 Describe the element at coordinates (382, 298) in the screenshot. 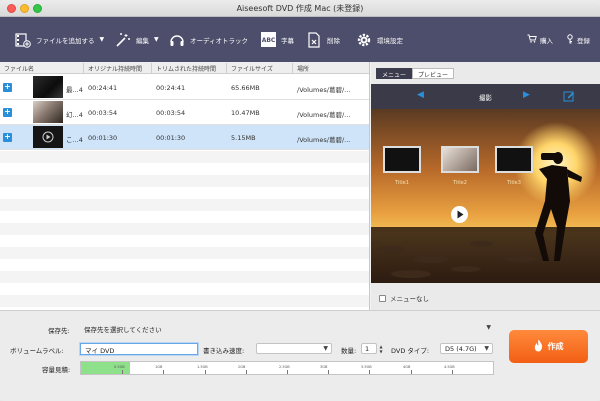

I see `no-menu-checkbox` at that location.